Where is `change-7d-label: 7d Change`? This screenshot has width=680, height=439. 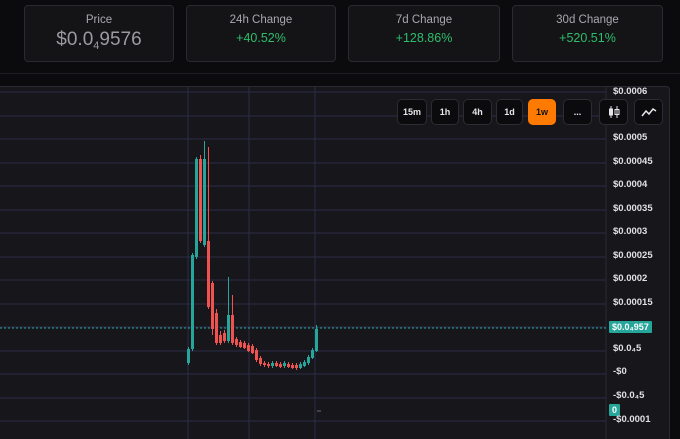 change-7d-label: 7d Change is located at coordinates (424, 20).